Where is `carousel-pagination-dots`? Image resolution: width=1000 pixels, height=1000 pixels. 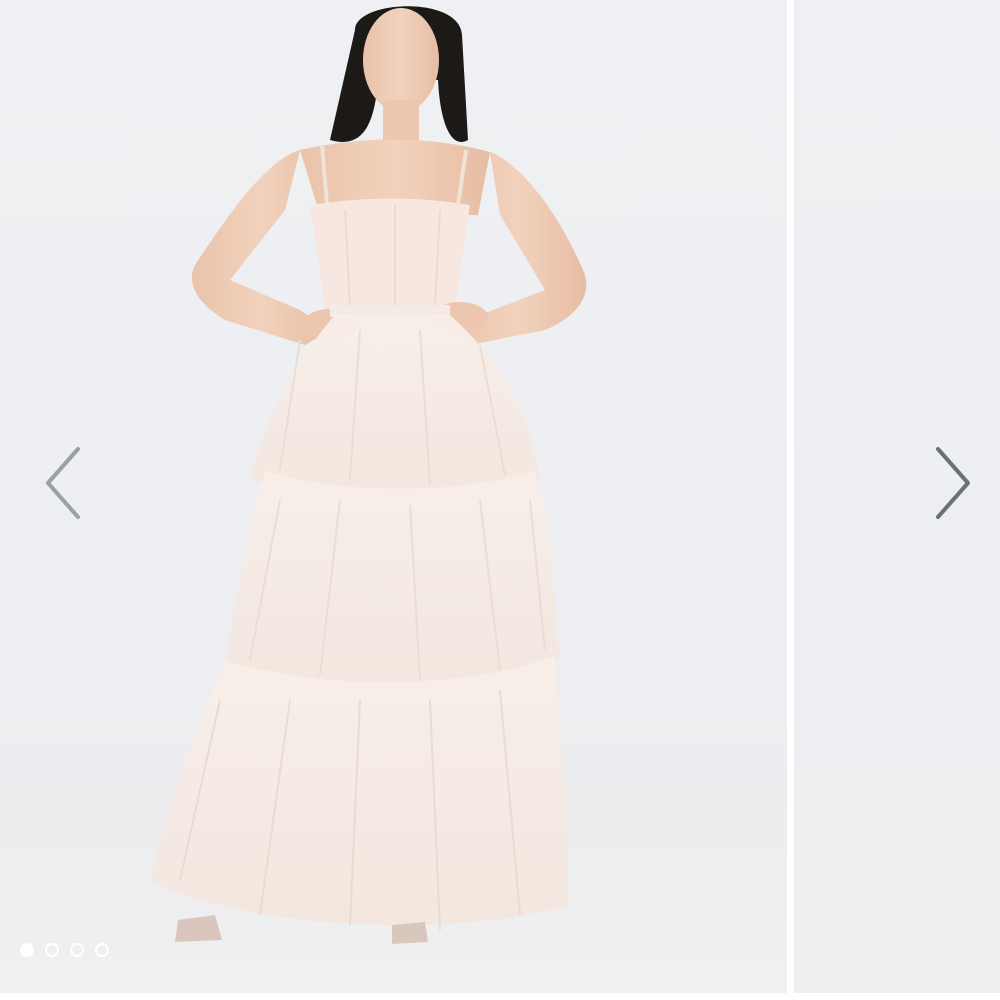 carousel-pagination-dots is located at coordinates (64, 950).